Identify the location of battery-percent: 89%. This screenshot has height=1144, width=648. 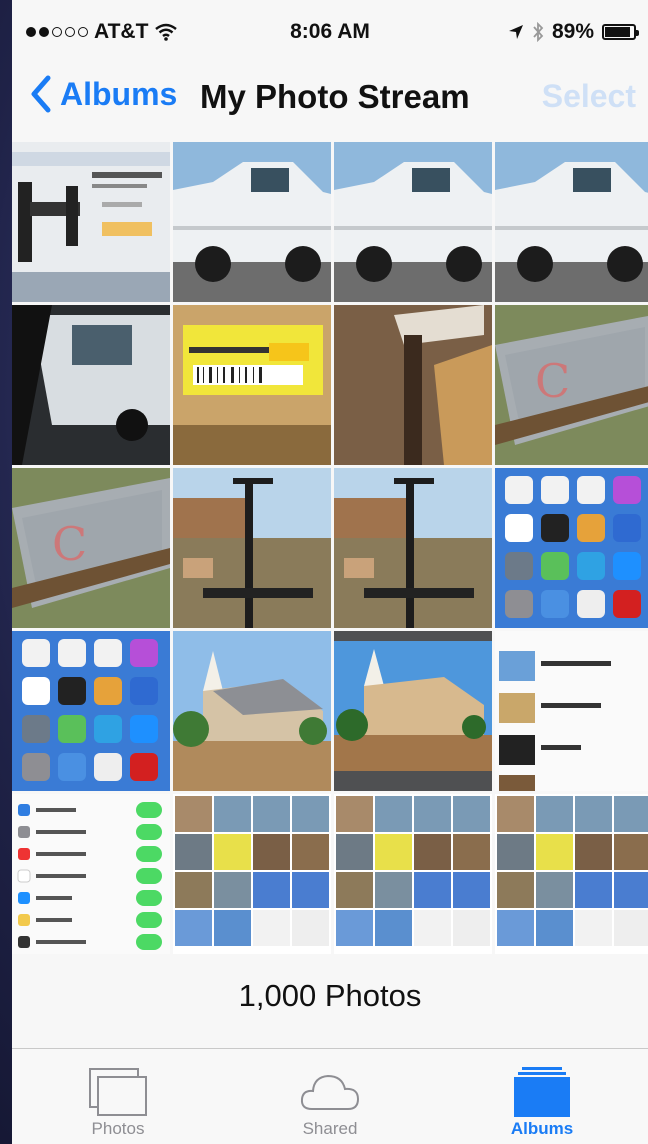
(572, 31).